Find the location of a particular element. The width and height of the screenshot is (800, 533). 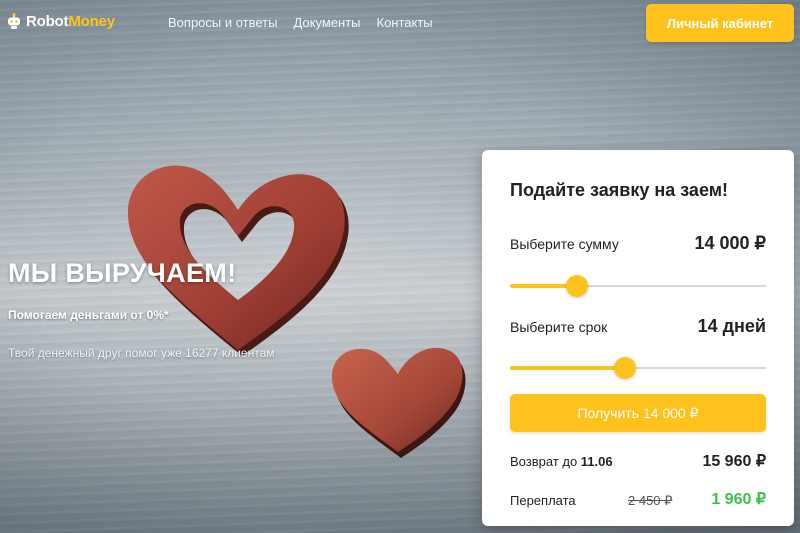

main-nav: Вопросы и ответы Документы Контакты is located at coordinates (308, 22).